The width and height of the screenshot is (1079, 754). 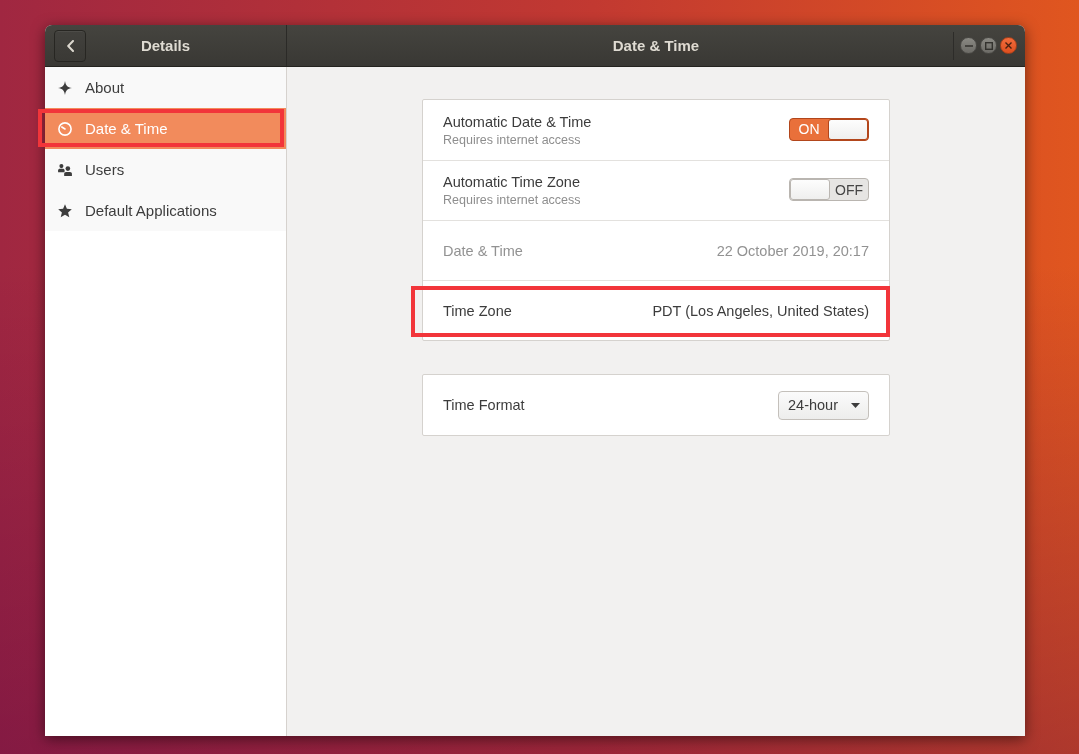 I want to click on close-icon, so click(x=1008, y=45).